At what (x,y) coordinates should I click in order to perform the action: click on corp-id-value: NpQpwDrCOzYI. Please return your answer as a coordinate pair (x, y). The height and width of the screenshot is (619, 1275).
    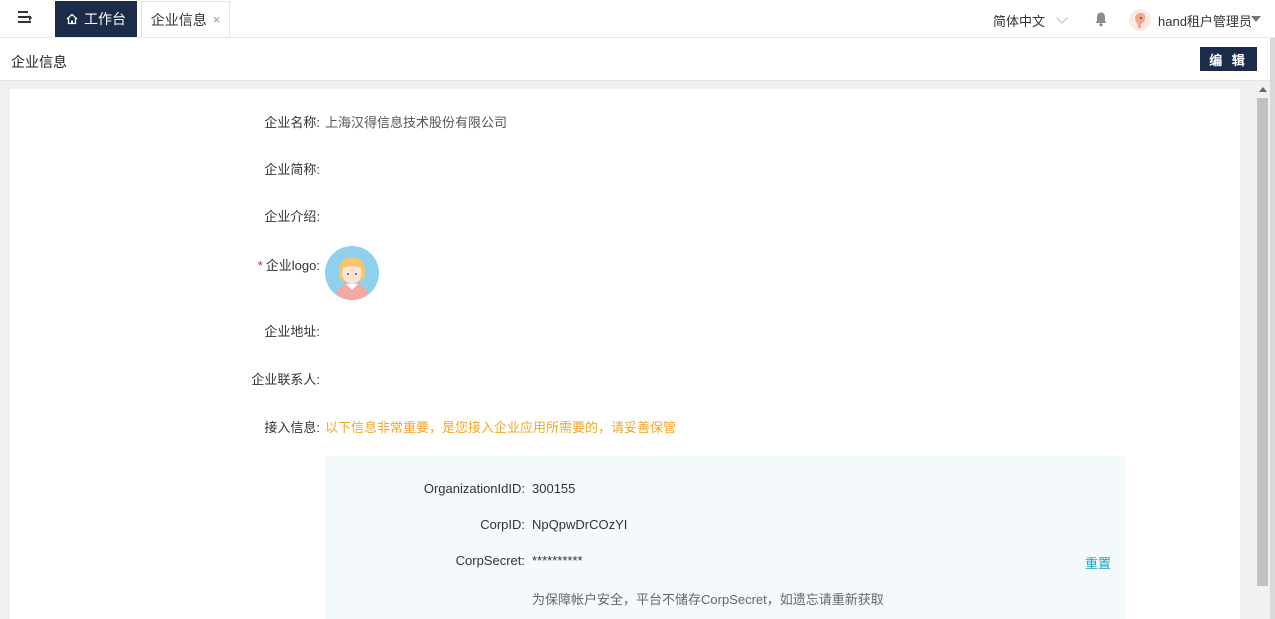
    Looking at the image, I should click on (580, 524).